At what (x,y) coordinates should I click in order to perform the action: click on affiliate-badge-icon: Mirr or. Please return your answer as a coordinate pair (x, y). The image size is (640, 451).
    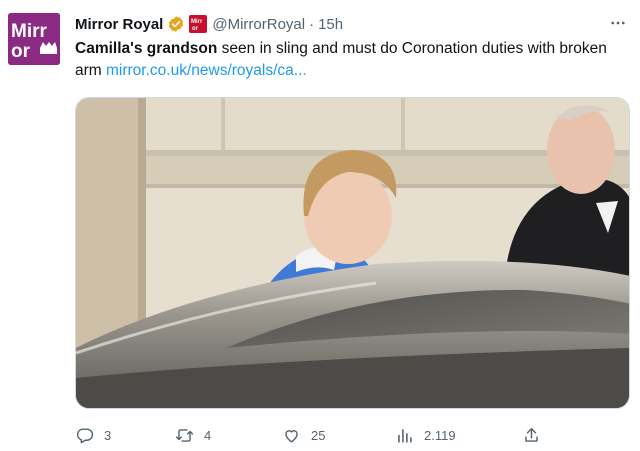
    Looking at the image, I should click on (198, 24).